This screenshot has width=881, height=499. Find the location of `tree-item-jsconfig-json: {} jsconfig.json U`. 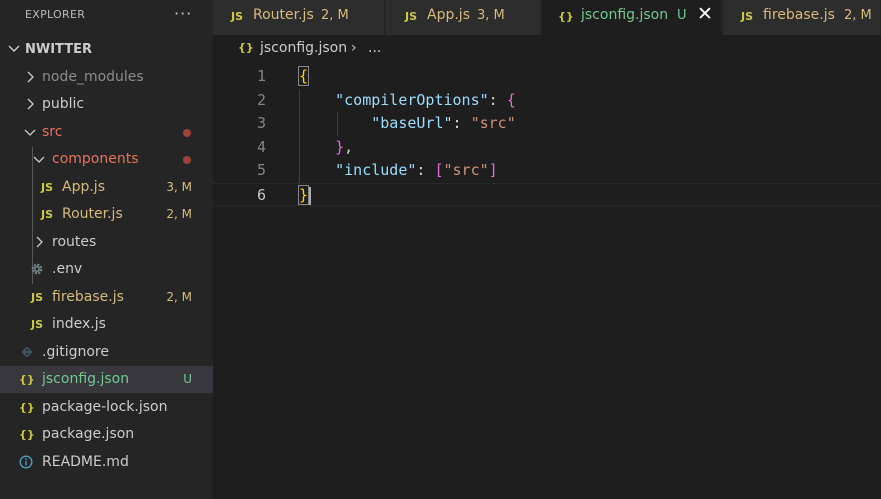

tree-item-jsconfig-json: {} jsconfig.json U is located at coordinates (106, 379).